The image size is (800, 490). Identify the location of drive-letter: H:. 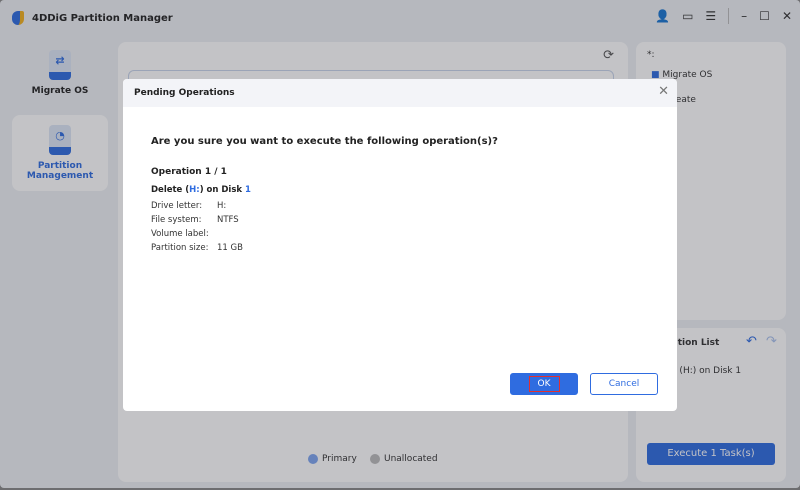
(194, 190).